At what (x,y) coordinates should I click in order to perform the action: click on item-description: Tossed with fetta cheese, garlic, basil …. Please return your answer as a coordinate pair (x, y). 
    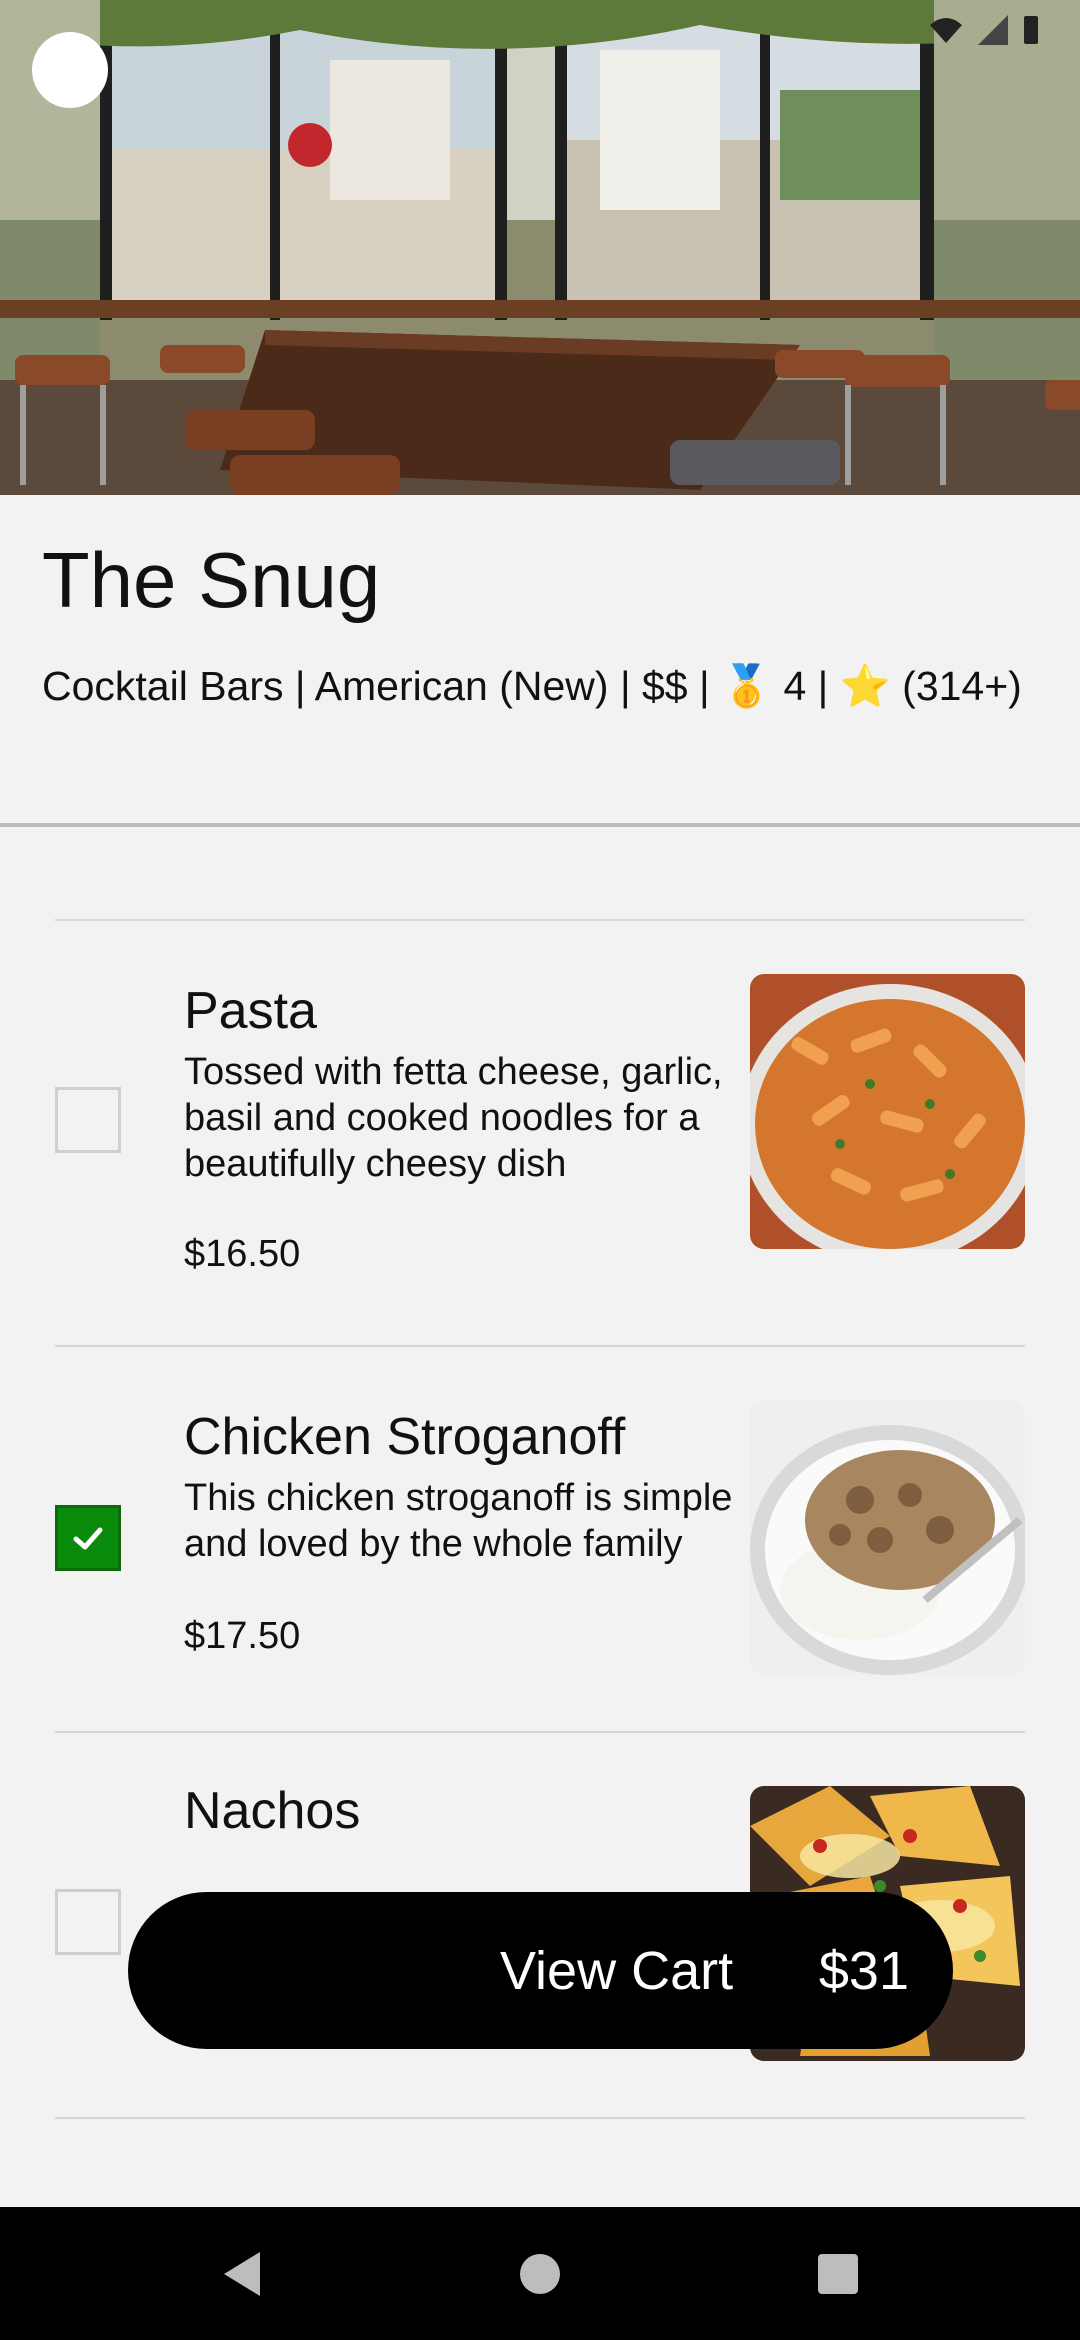
    Looking at the image, I should click on (453, 1118).